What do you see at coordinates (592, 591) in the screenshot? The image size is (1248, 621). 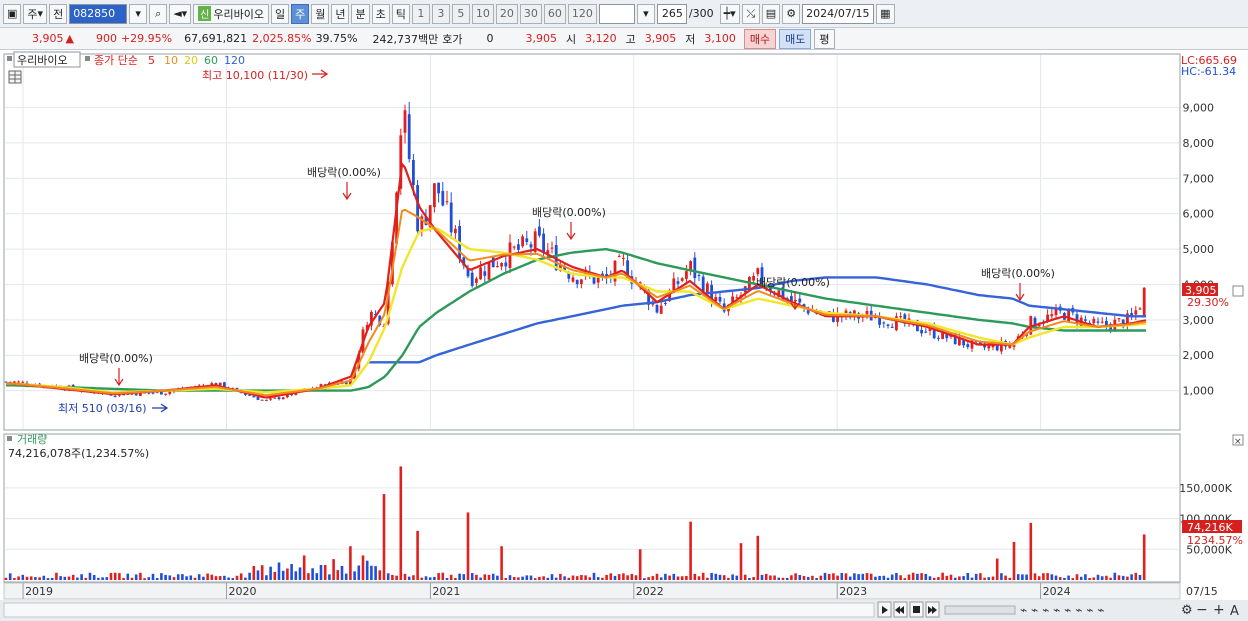 I see `x-axis` at bounding box center [592, 591].